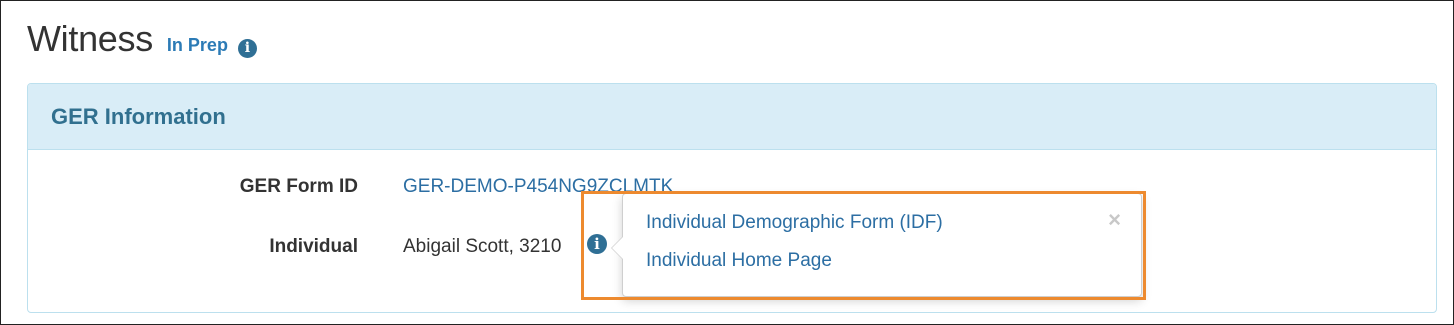 This screenshot has height=325, width=1454. What do you see at coordinates (313, 246) in the screenshot?
I see `individual-label: Individual` at bounding box center [313, 246].